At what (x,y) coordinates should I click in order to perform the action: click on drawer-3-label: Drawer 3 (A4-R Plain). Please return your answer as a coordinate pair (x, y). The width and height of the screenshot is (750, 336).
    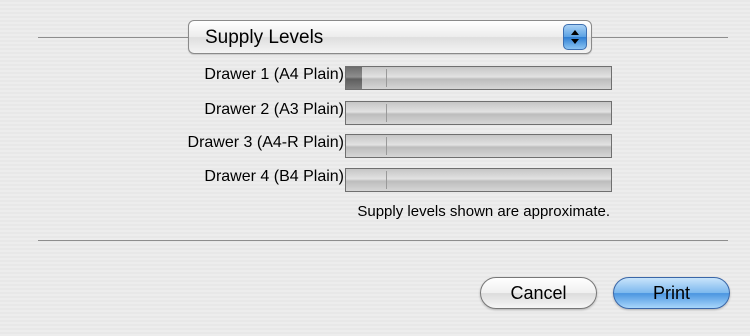
    Looking at the image, I should click on (265, 142).